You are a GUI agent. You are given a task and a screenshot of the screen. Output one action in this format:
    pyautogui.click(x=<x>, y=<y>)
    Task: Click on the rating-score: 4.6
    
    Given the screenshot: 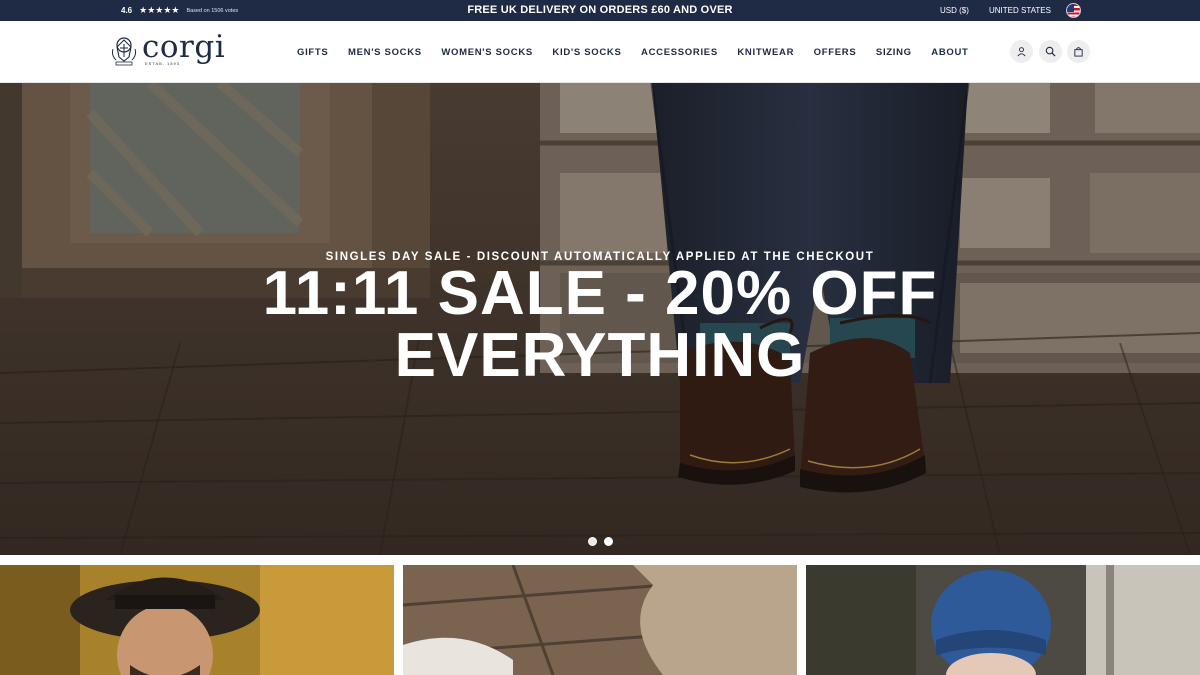 What is the action you would take?
    pyautogui.click(x=127, y=10)
    